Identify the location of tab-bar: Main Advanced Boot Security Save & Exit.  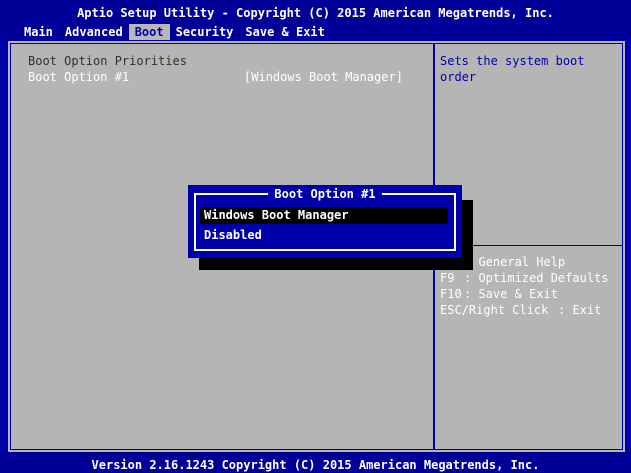
(174, 32).